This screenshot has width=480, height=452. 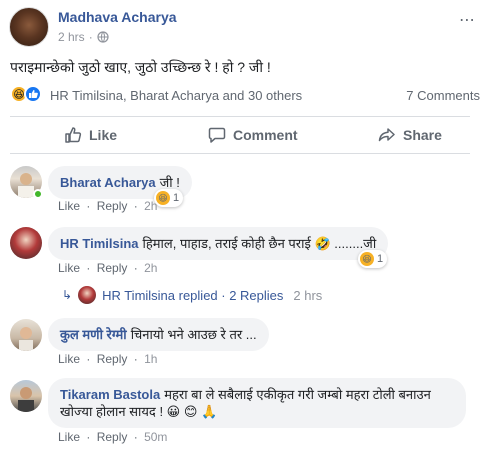 What do you see at coordinates (29, 27) in the screenshot?
I see `author-avatar` at bounding box center [29, 27].